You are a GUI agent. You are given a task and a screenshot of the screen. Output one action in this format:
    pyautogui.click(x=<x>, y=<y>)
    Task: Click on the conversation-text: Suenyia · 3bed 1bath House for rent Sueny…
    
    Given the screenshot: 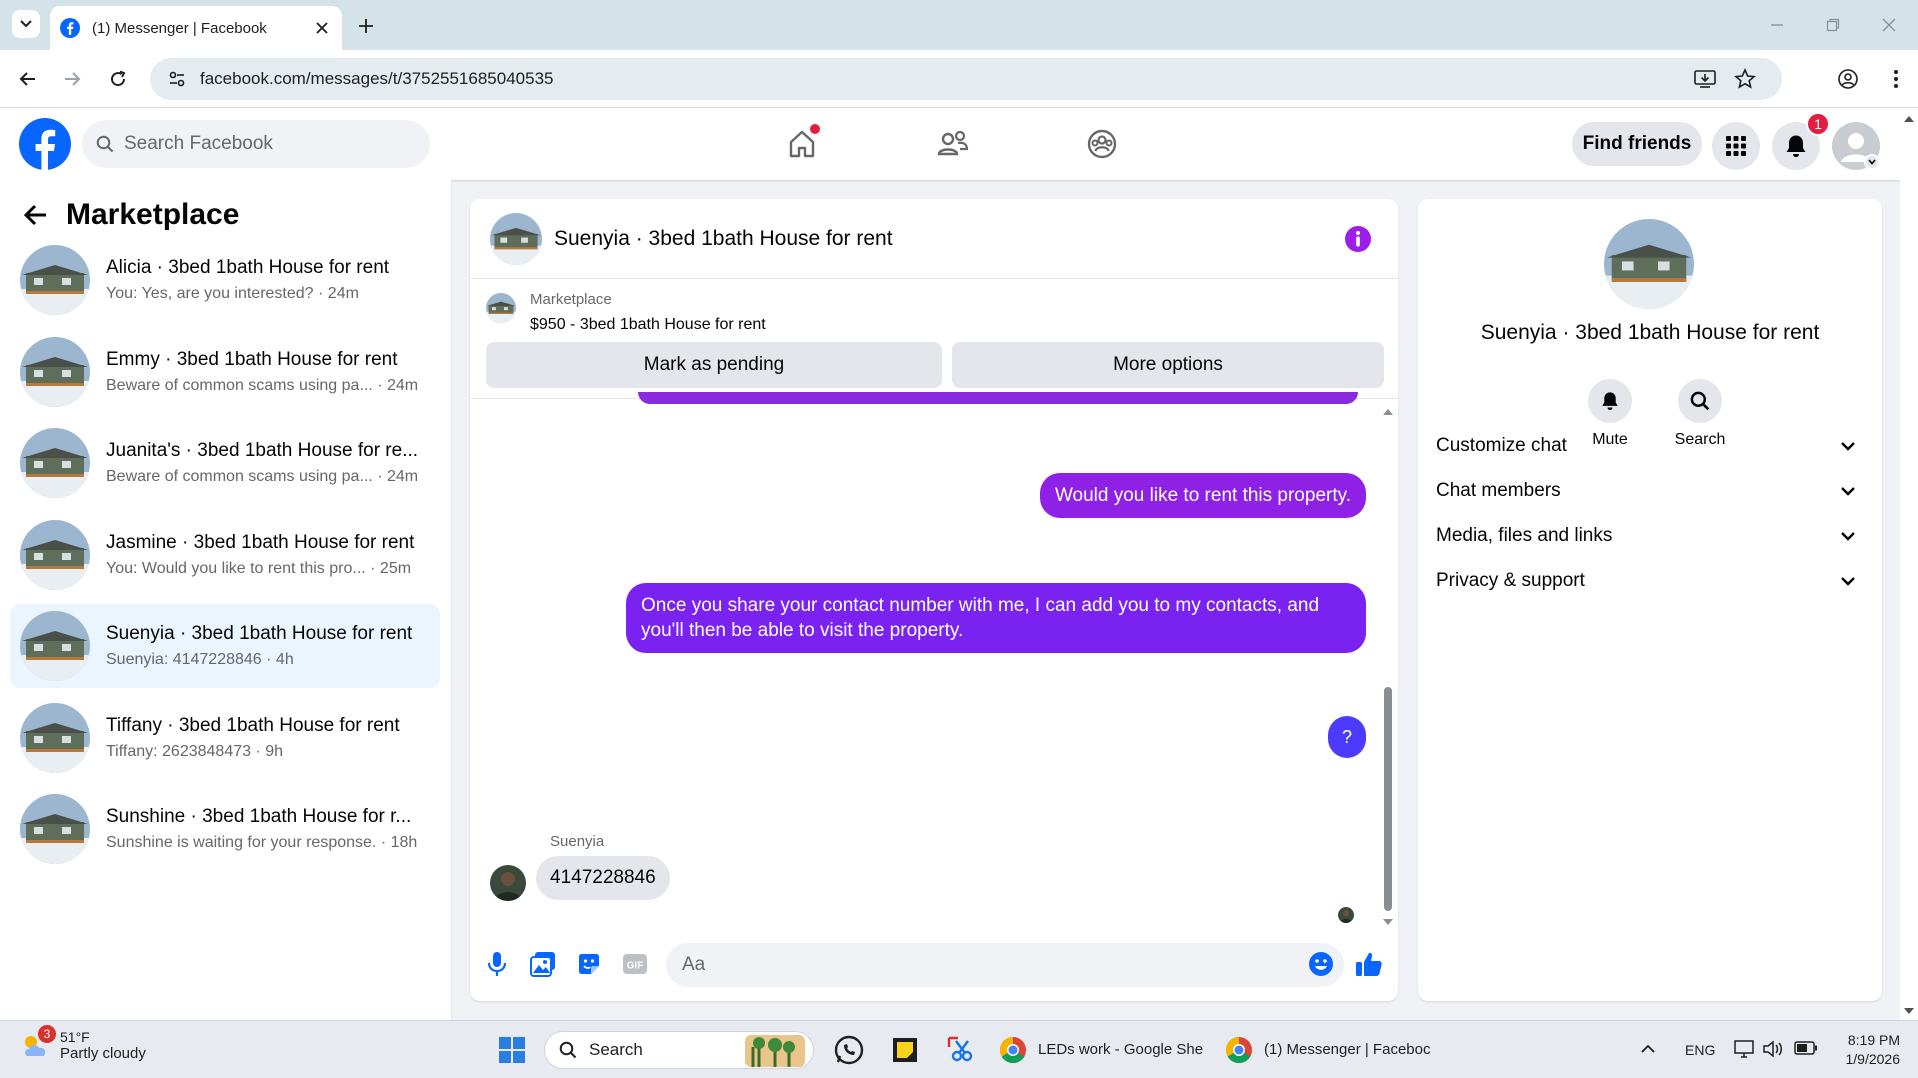 What is the action you would take?
    pyautogui.click(x=266, y=646)
    